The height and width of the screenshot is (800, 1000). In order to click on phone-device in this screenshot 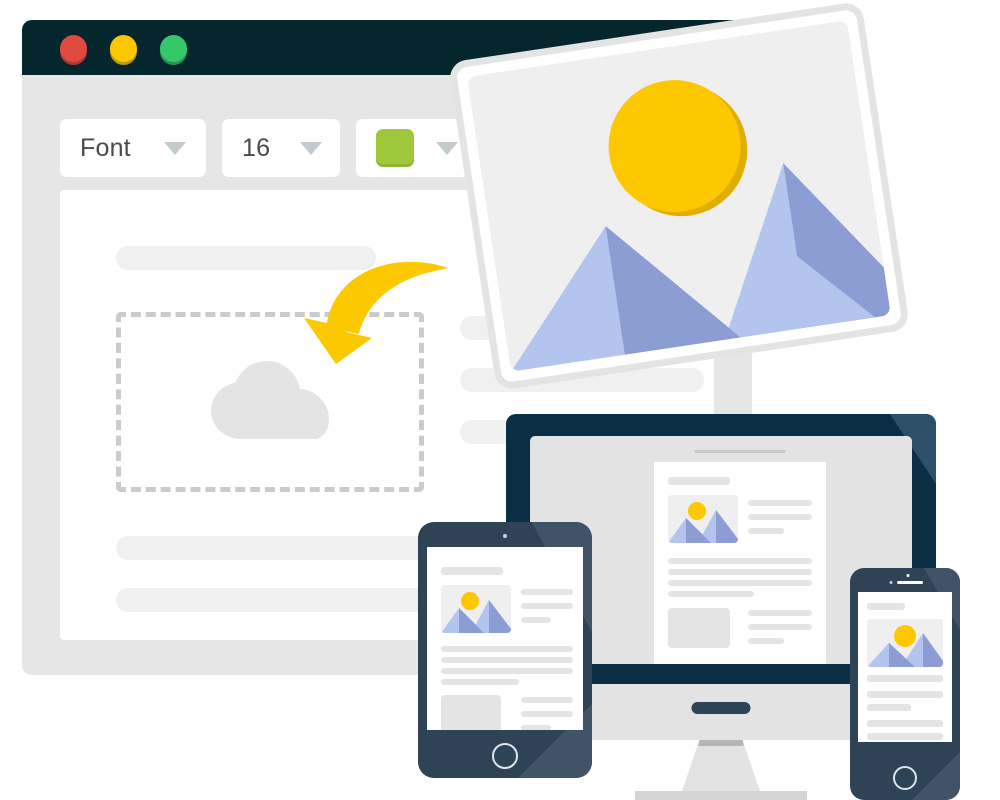, I will do `click(905, 684)`.